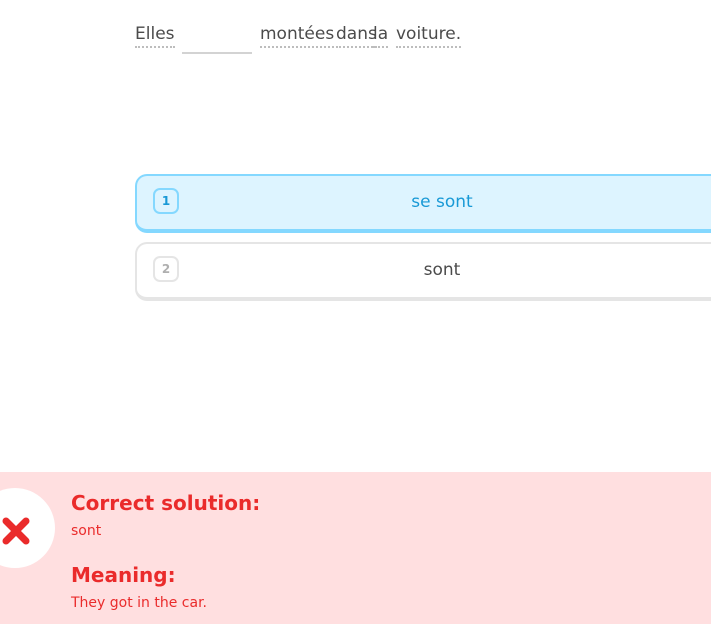 Image resolution: width=711 pixels, height=624 pixels. What do you see at coordinates (442, 202) in the screenshot?
I see `choice-label: se sont` at bounding box center [442, 202].